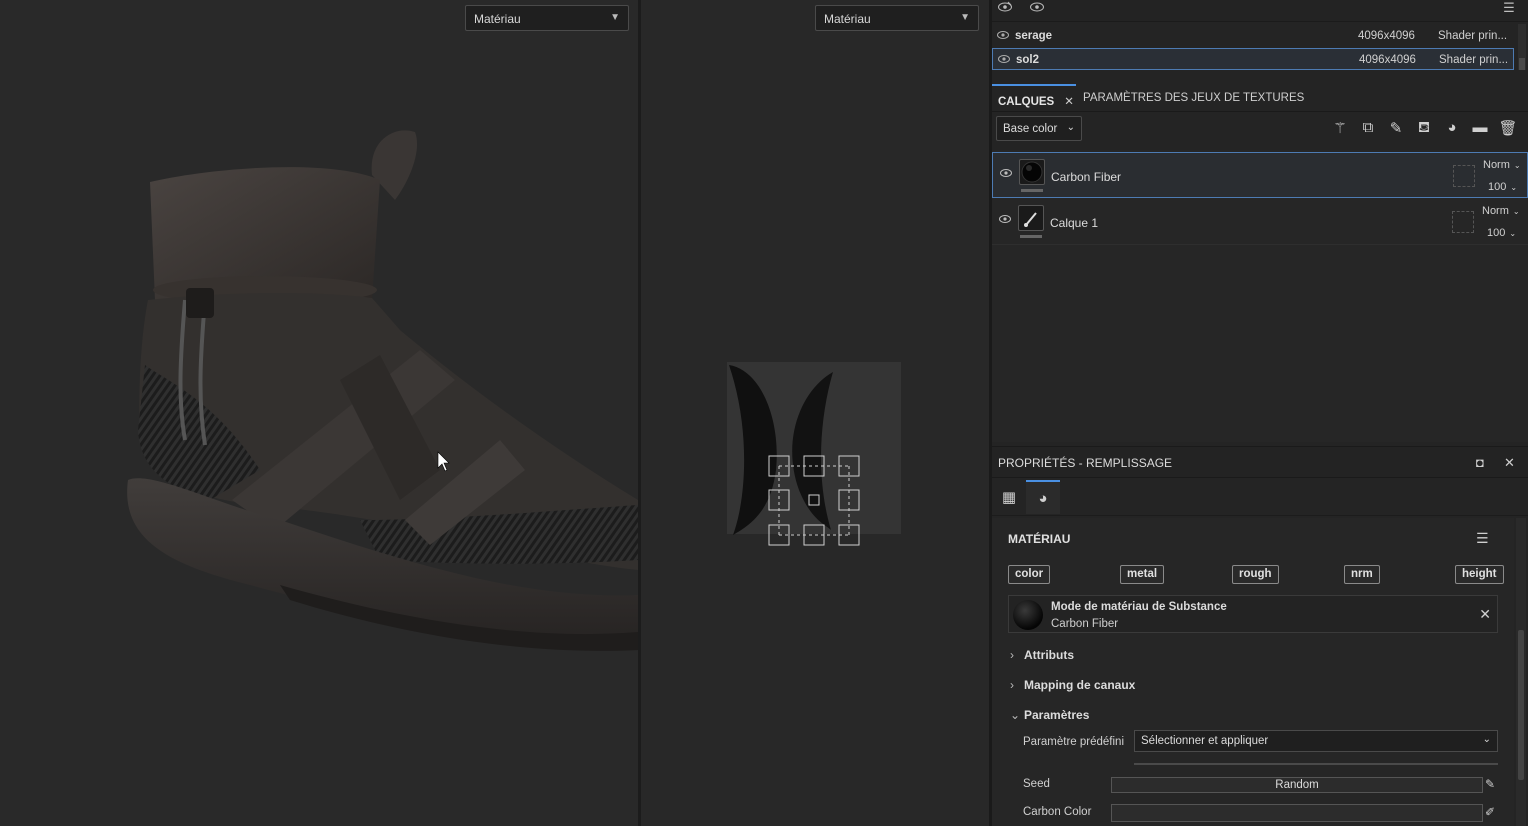 This screenshot has width=1528, height=826. What do you see at coordinates (1029, 574) in the screenshot?
I see `channel-toggle-color: color` at bounding box center [1029, 574].